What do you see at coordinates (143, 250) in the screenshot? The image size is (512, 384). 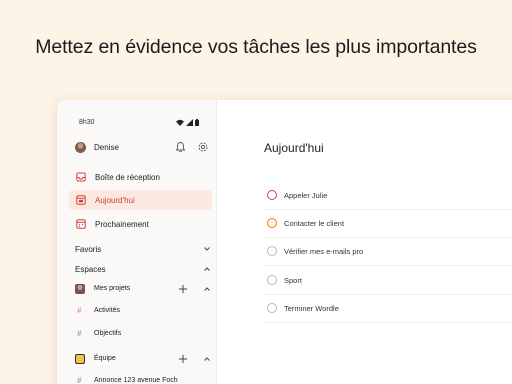 I see `section-favorites: Favoris` at bounding box center [143, 250].